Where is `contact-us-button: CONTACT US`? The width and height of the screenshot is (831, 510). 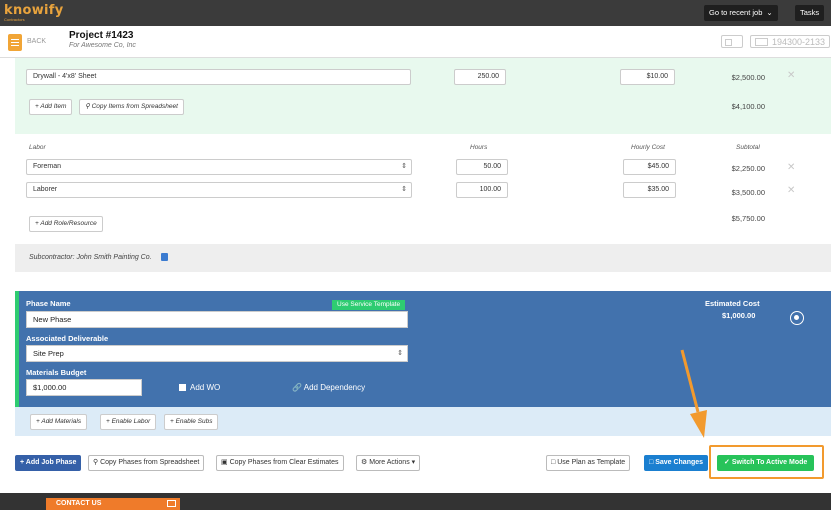 contact-us-button: CONTACT US is located at coordinates (113, 504).